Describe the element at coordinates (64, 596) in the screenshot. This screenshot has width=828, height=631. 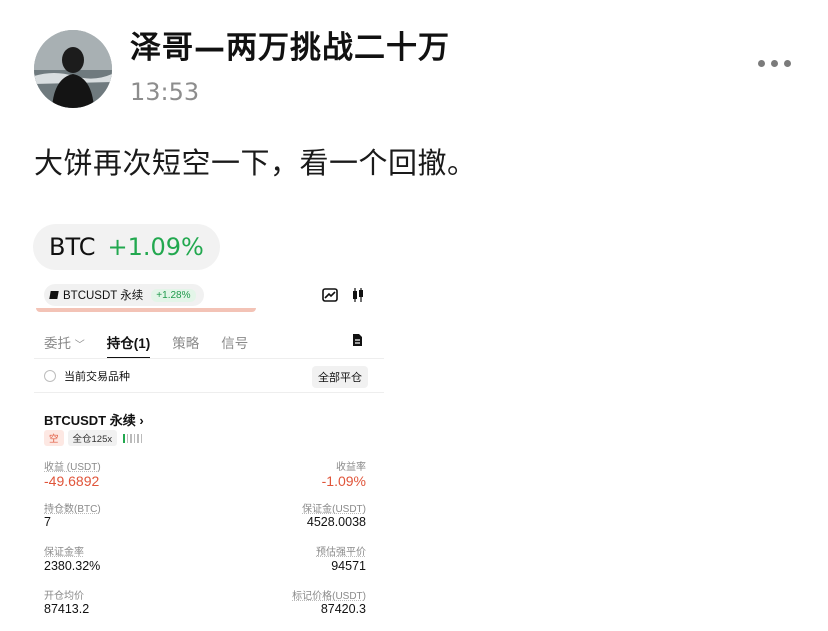
I see `entry-price-label: 开仓均价` at that location.